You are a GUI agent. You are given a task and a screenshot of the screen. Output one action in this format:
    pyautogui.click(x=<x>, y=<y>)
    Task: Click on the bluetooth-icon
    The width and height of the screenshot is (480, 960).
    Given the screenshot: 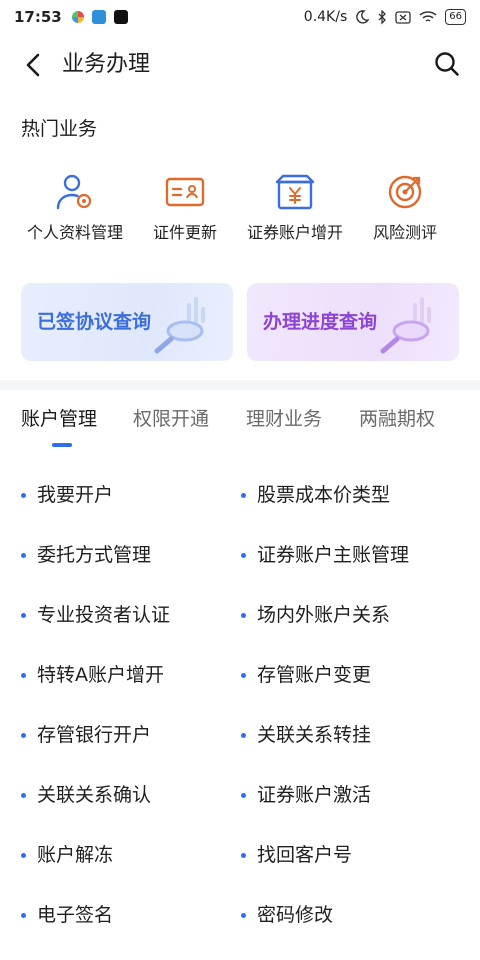 What is the action you would take?
    pyautogui.click(x=382, y=17)
    